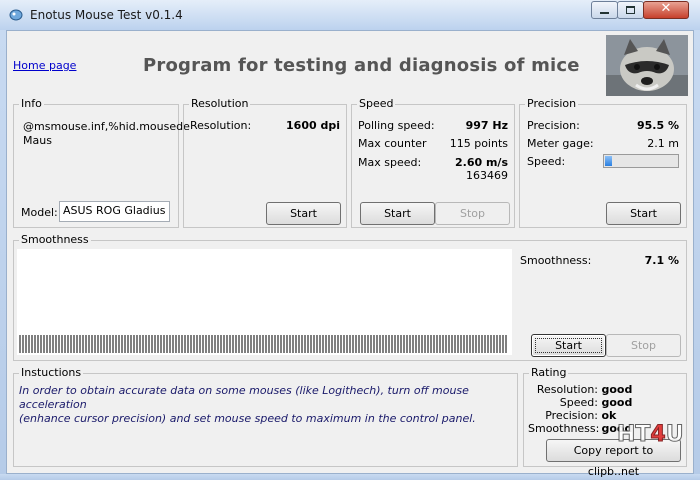 The height and width of the screenshot is (482, 700). I want to click on home-page-link: Home page, so click(44, 65).